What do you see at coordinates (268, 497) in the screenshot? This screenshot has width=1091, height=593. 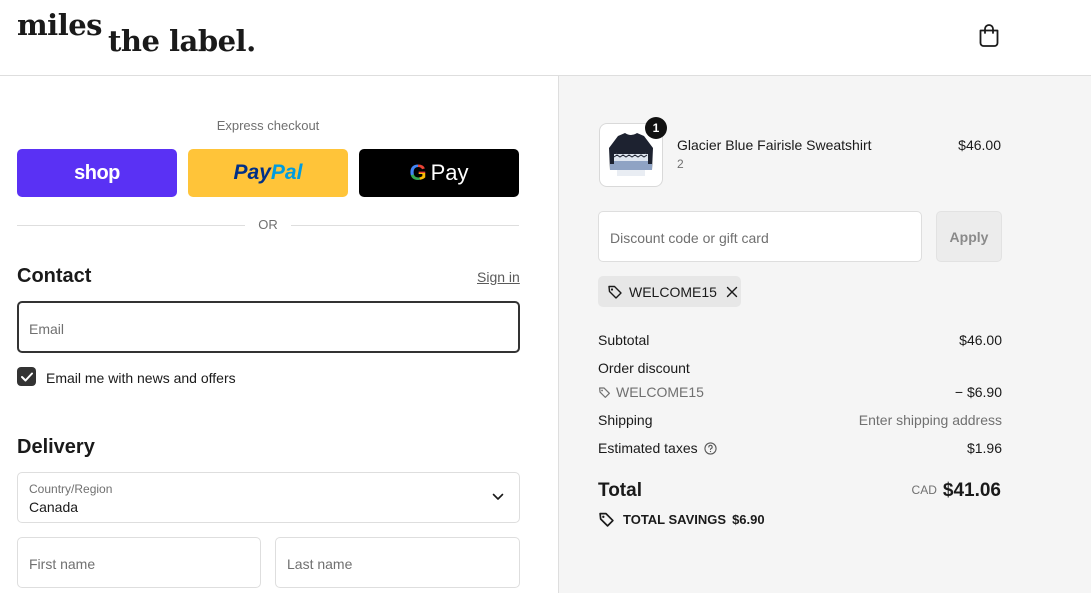 I see `country-region-select: Country/Region Canada` at bounding box center [268, 497].